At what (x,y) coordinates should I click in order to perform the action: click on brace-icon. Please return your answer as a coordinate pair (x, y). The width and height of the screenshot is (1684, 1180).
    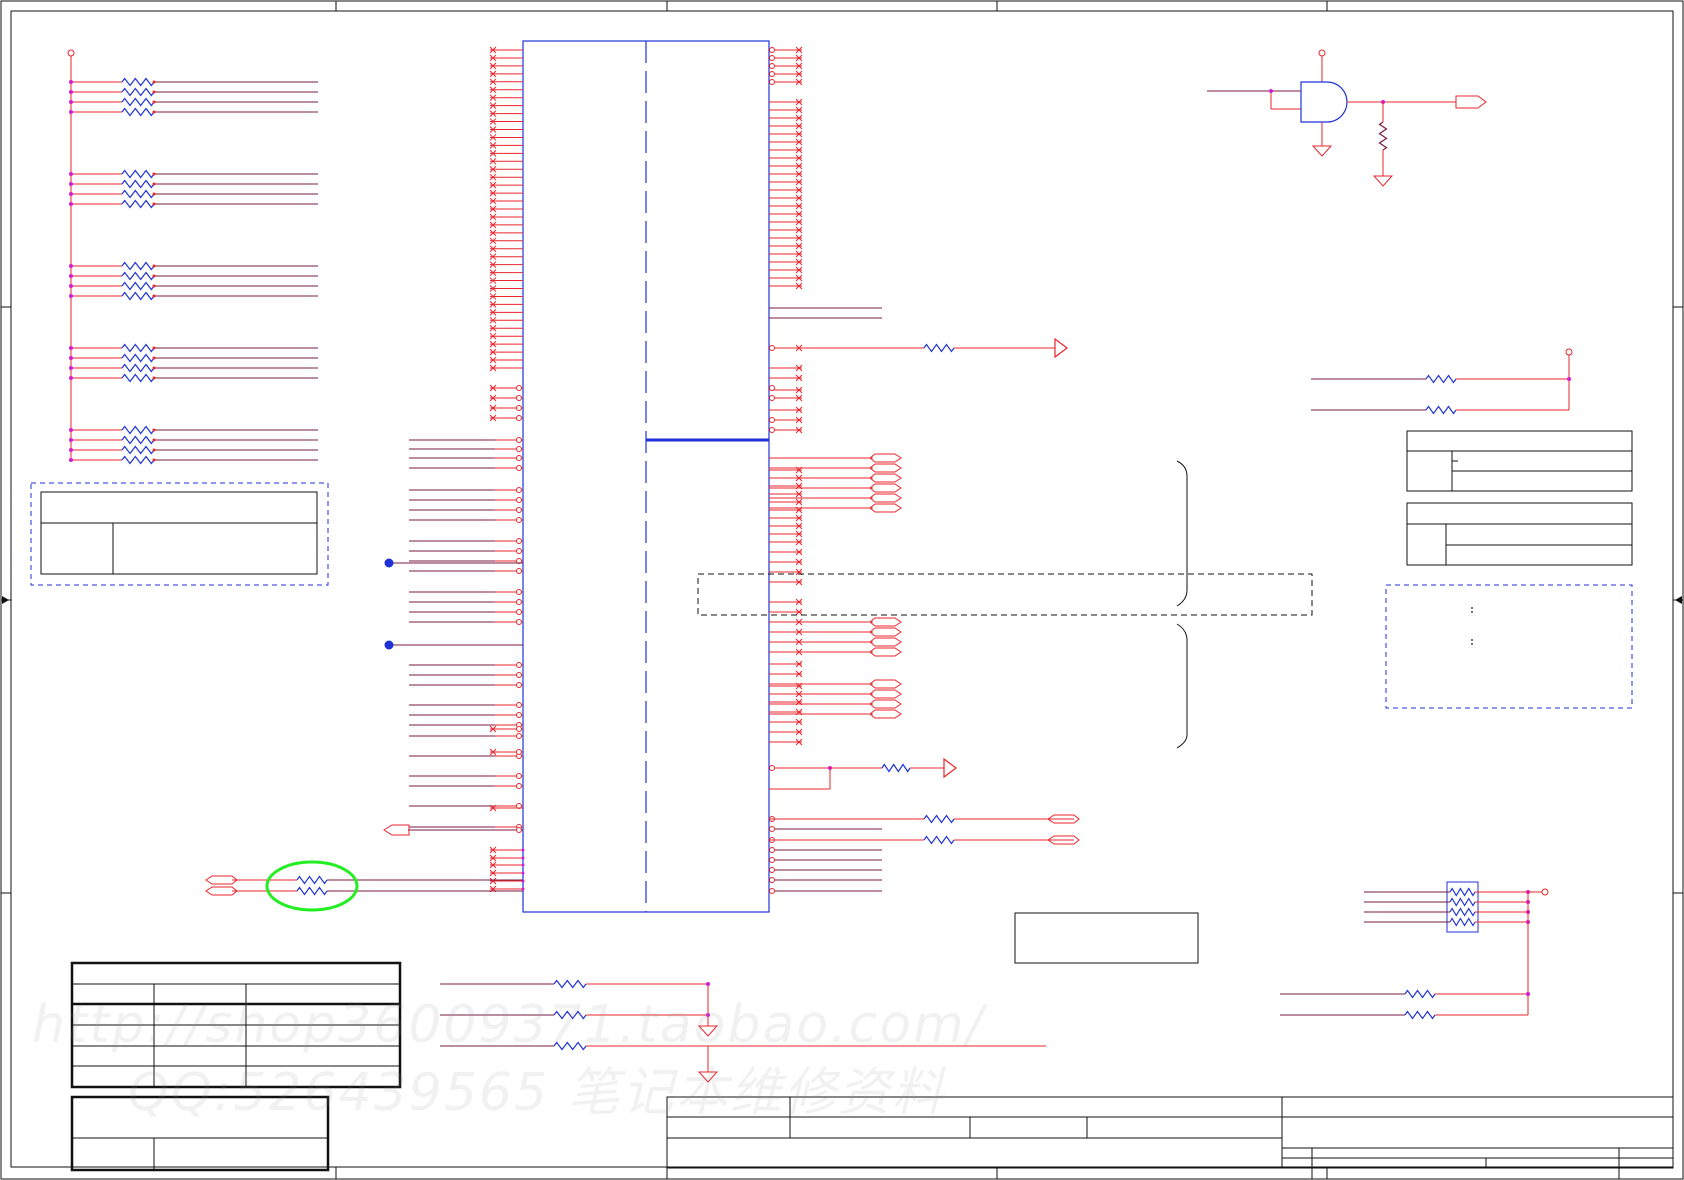
    Looking at the image, I should click on (1182, 533).